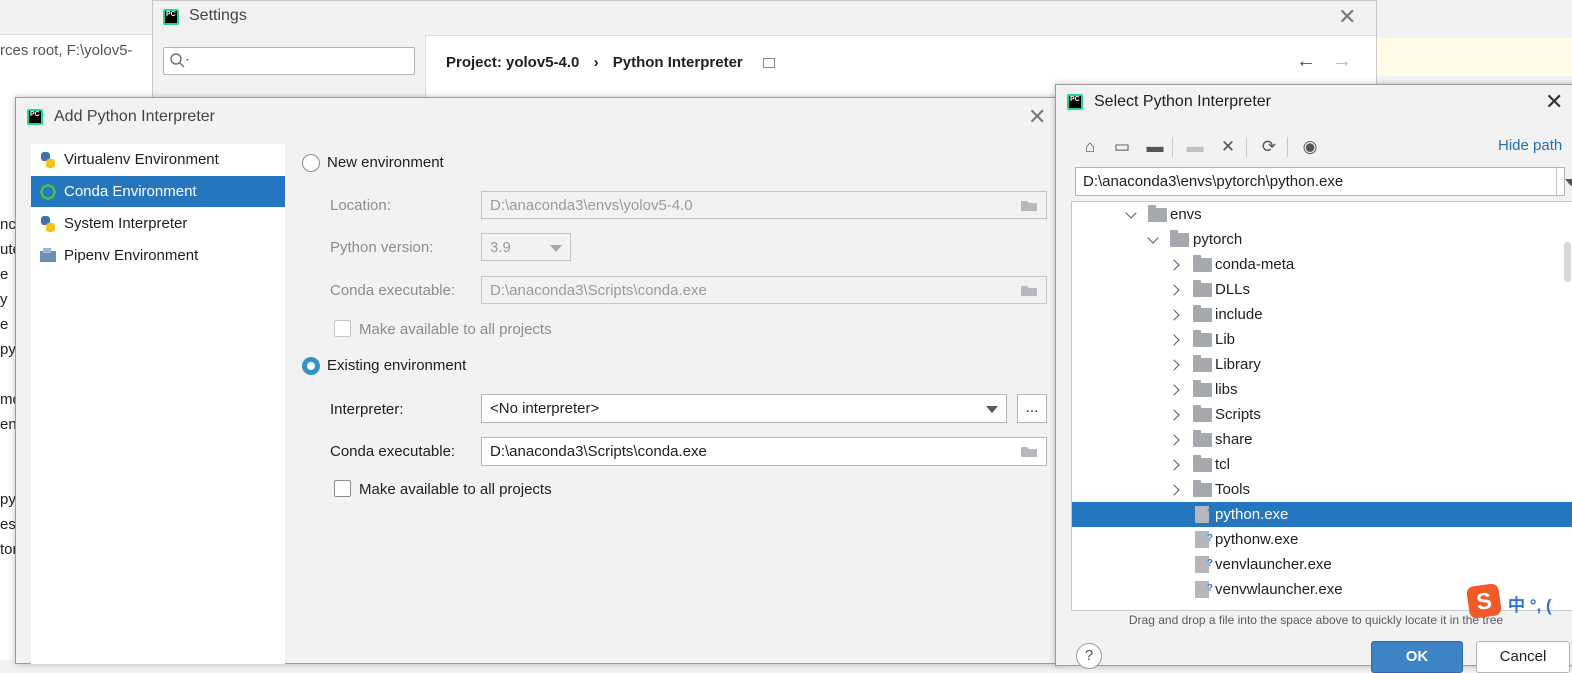 The image size is (1572, 673). I want to click on tree-row-tcl: tcl, so click(1322, 464).